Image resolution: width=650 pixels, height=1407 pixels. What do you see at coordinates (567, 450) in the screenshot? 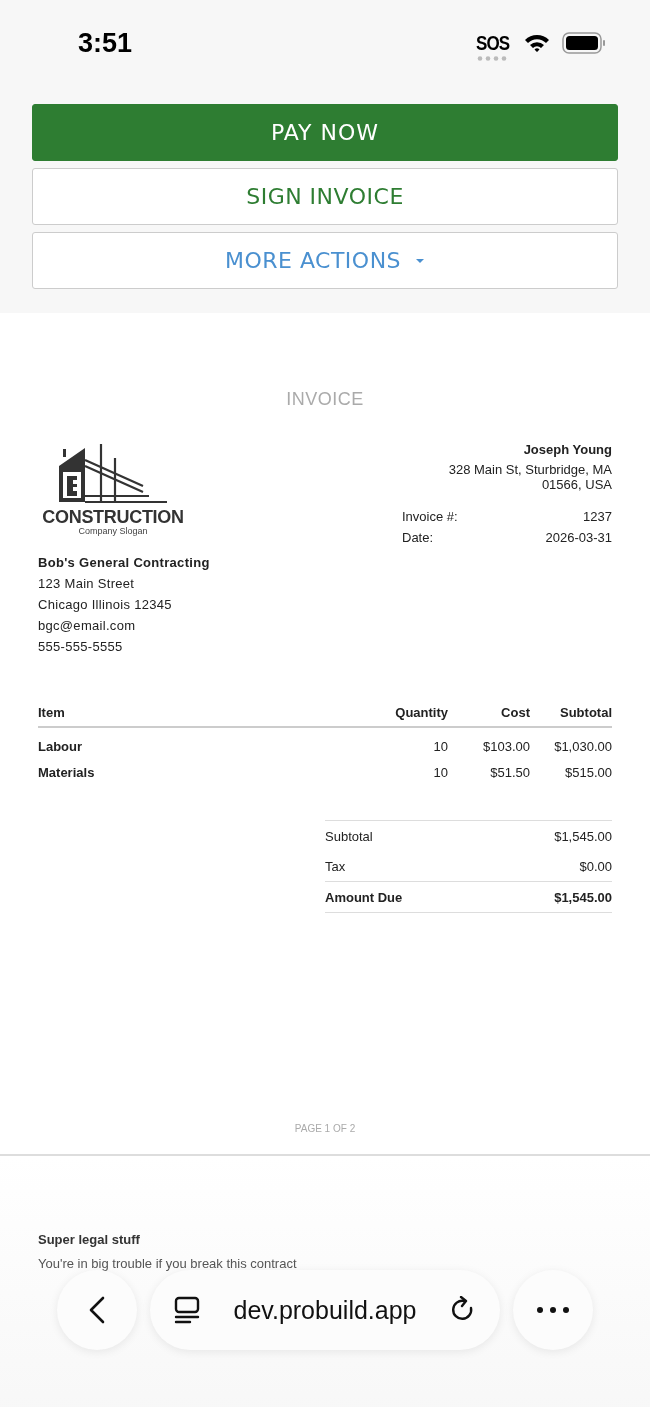
I see `client-name: Joseph Young` at bounding box center [567, 450].